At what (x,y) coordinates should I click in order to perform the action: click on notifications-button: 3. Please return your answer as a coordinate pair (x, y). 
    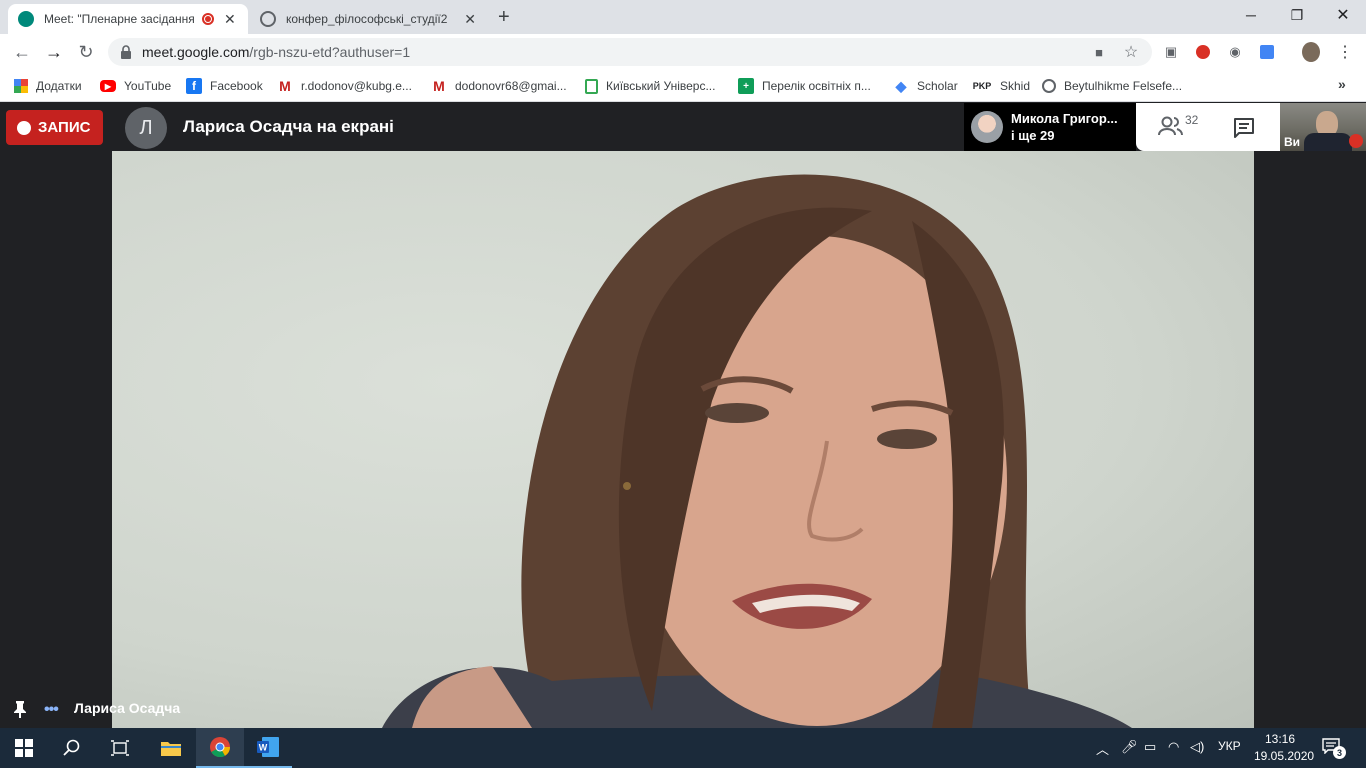
    Looking at the image, I should click on (1334, 748).